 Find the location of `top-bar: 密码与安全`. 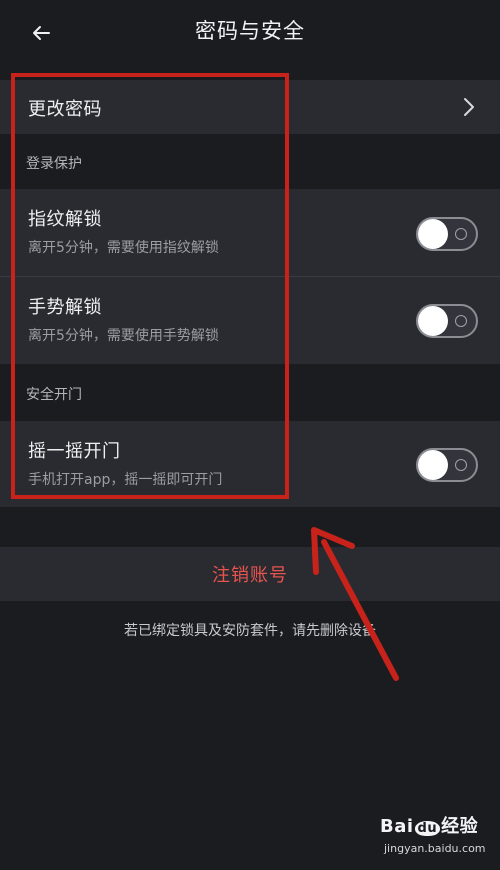

top-bar: 密码与安全 is located at coordinates (250, 32).